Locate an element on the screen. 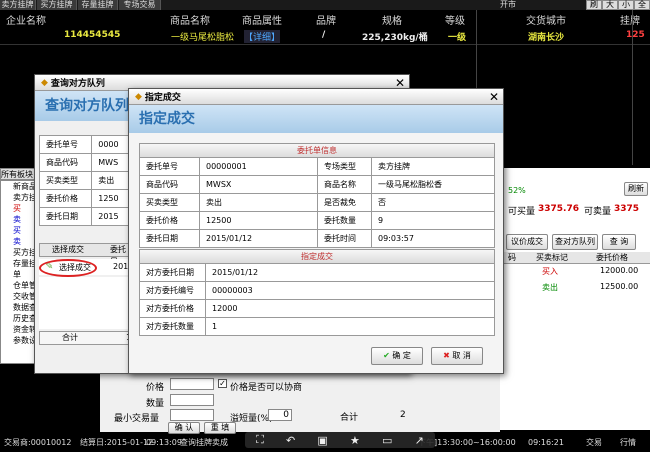  order-row: 买入 12000.00 is located at coordinates (577, 272).